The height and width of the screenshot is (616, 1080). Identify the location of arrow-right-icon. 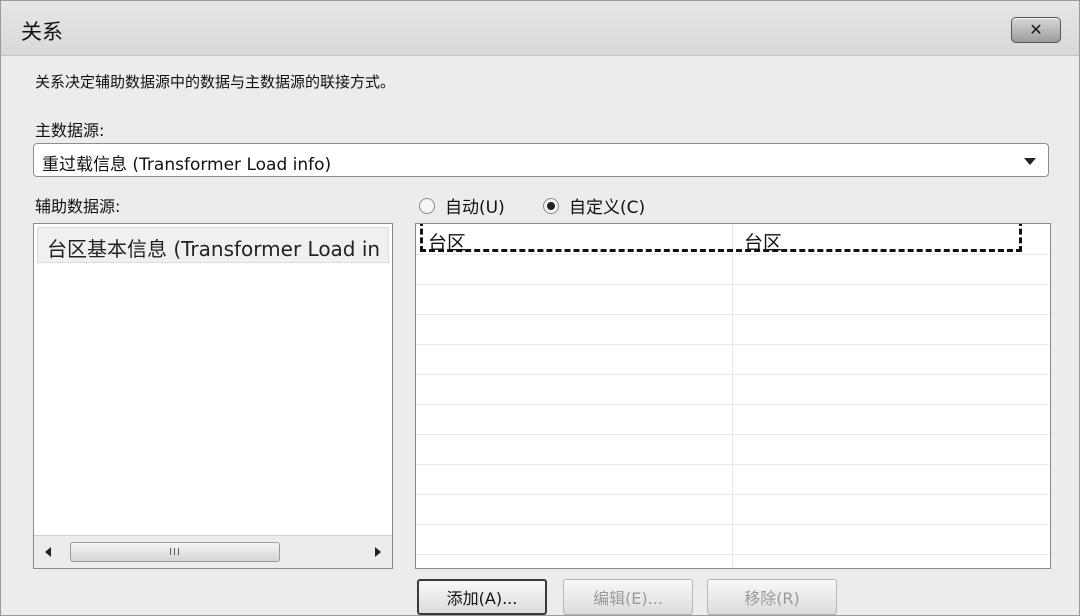
(378, 552).